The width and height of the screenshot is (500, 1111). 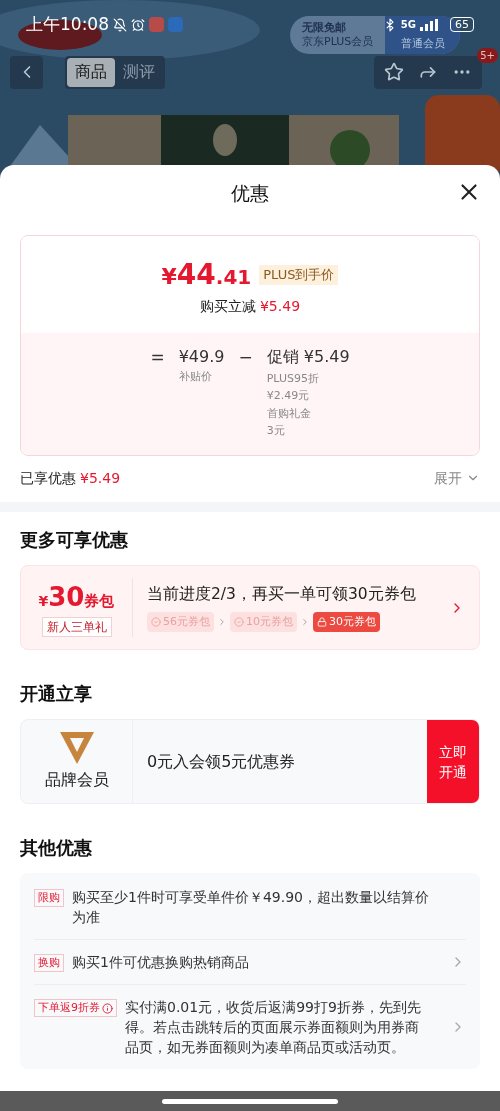 I want to click on section-heading: 更多可享优惠, so click(x=74, y=540).